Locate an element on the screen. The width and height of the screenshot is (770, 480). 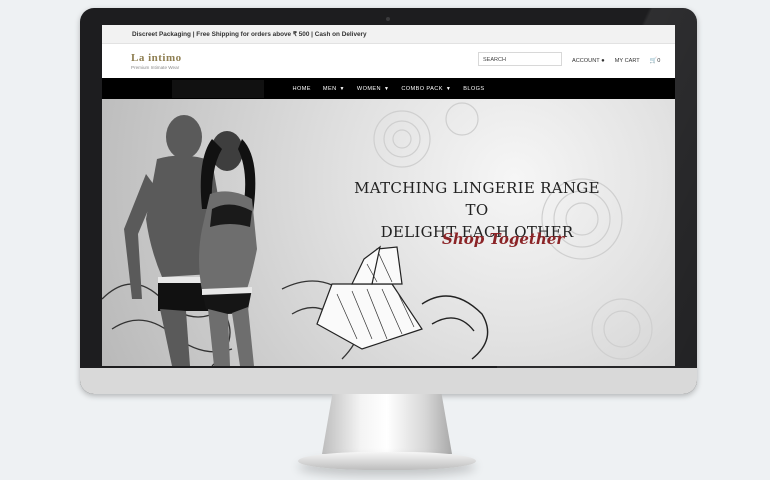
cart-button: 🛒0 is located at coordinates (655, 60).